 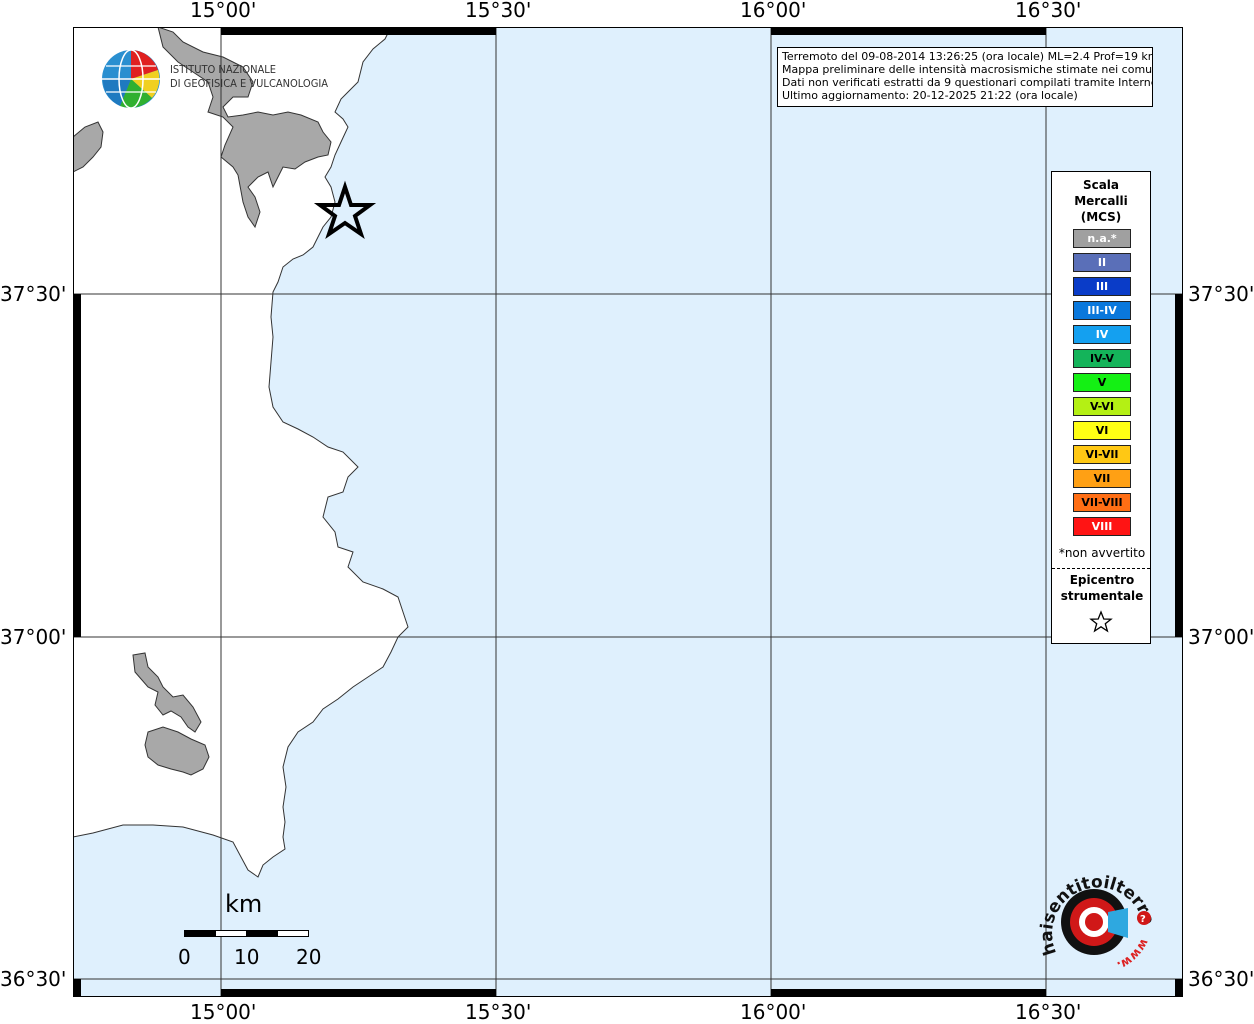 What do you see at coordinates (1101, 568) in the screenshot?
I see `legend-separator` at bounding box center [1101, 568].